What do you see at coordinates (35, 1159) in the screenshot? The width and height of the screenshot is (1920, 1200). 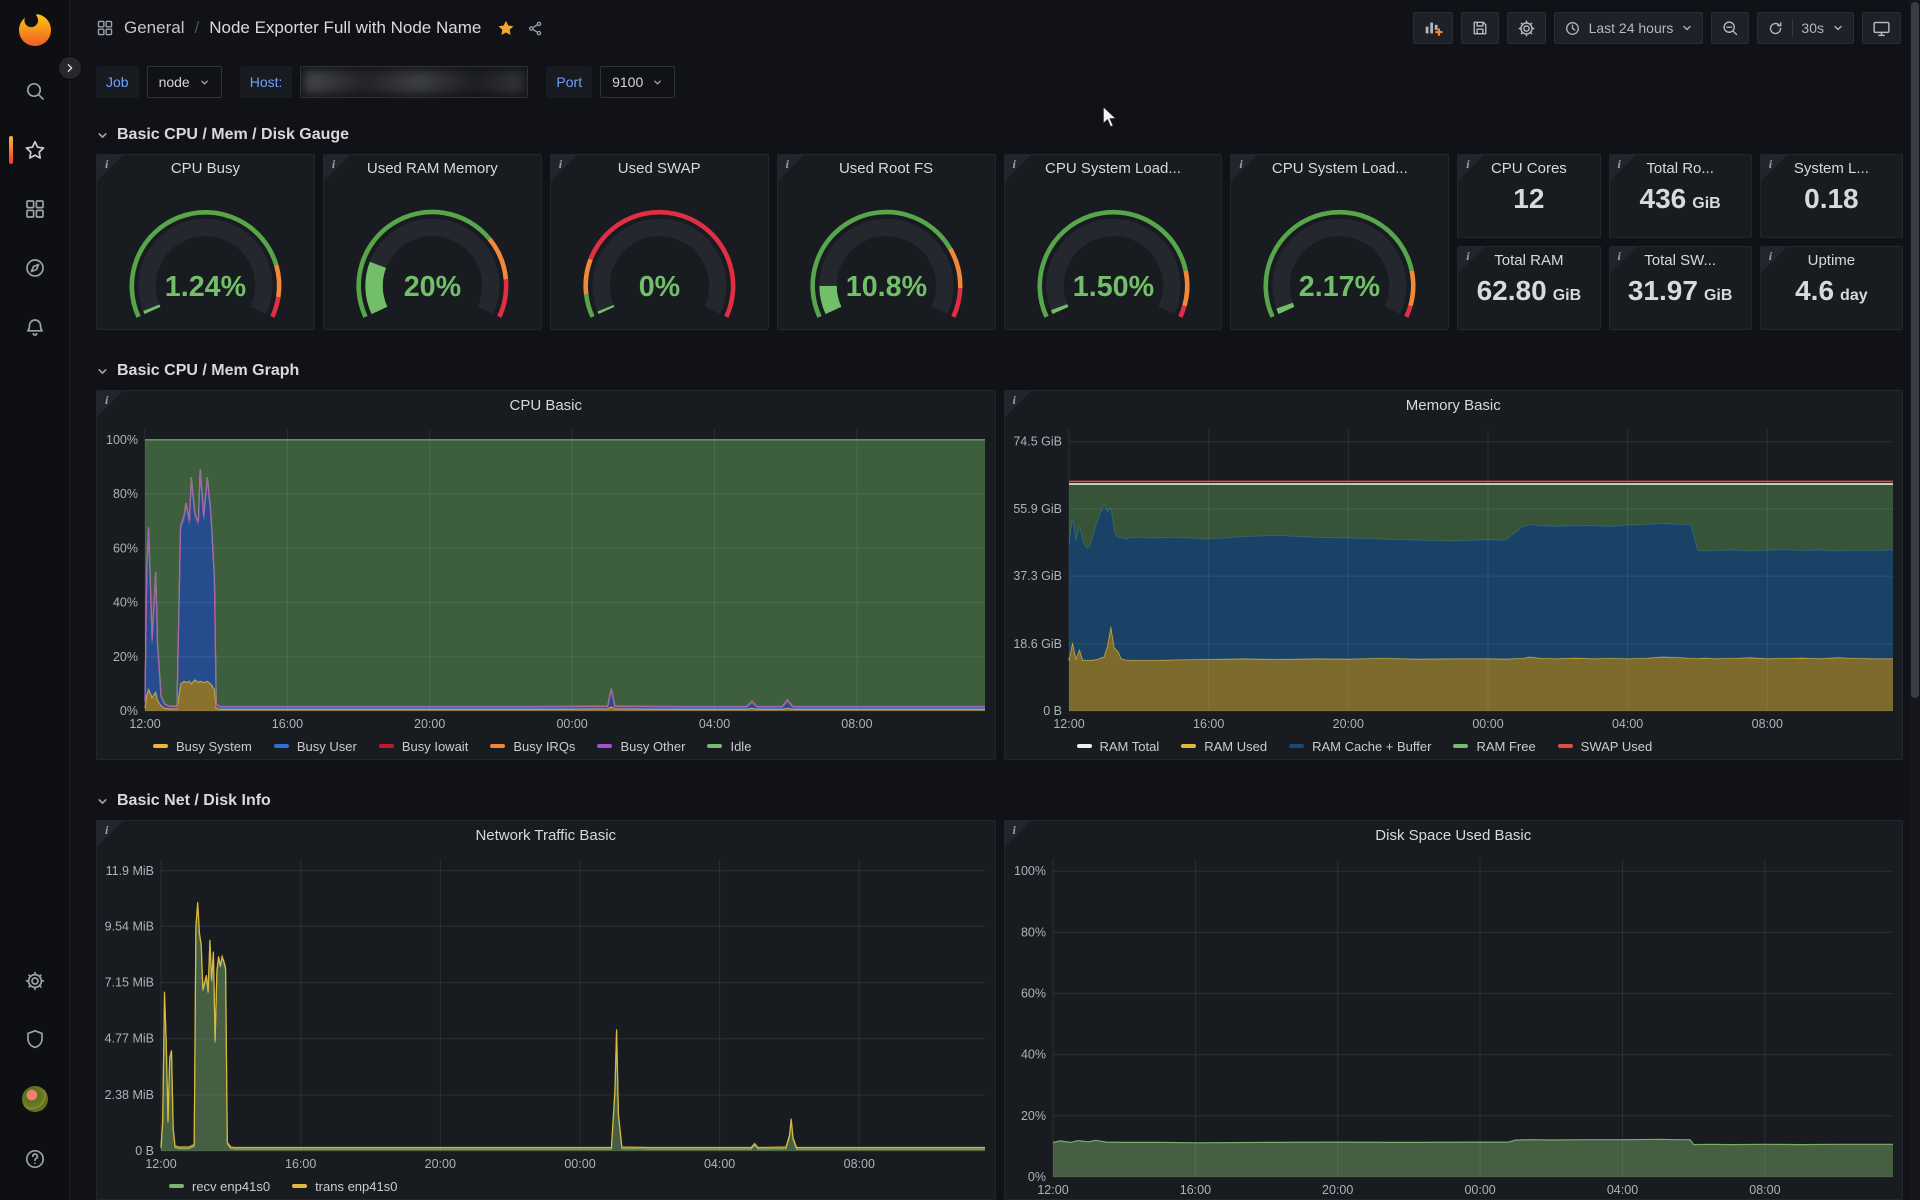 I see `sidebar-item-help` at bounding box center [35, 1159].